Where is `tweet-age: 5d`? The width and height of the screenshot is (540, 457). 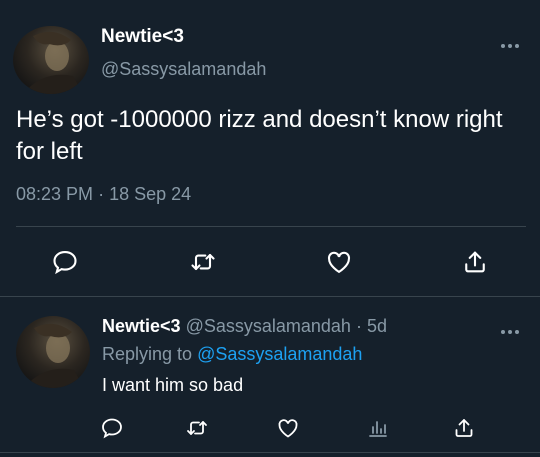
tweet-age: 5d is located at coordinates (377, 326).